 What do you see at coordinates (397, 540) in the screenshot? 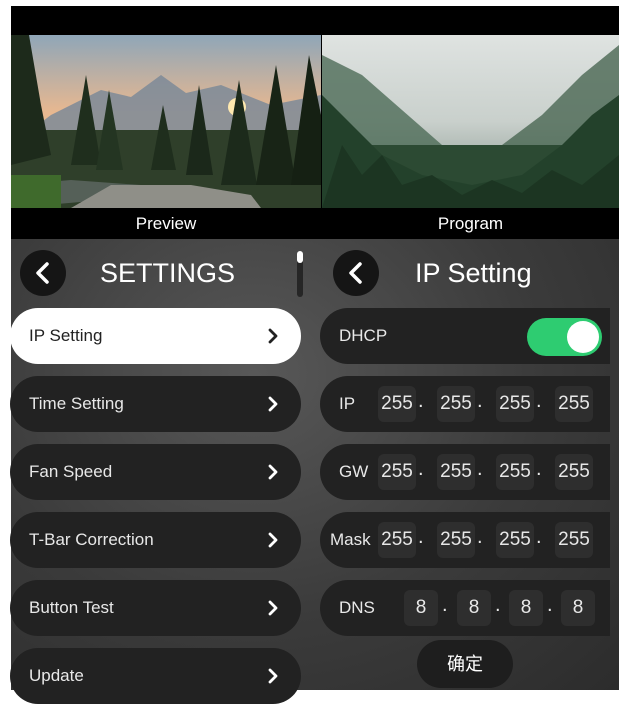
I see `mask-octet-1: 255` at bounding box center [397, 540].